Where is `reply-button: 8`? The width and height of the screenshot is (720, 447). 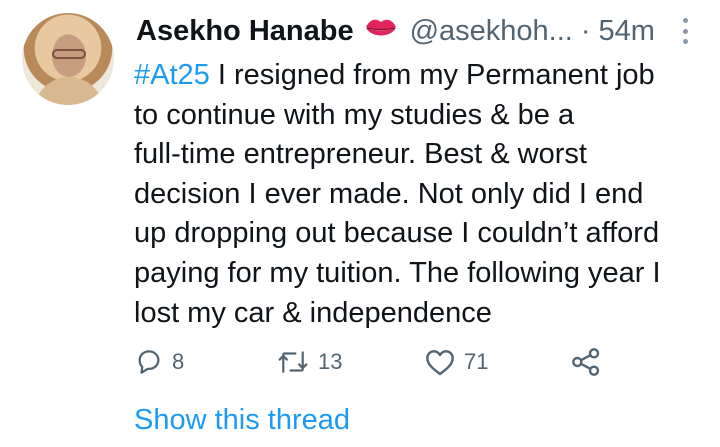 reply-button: 8 is located at coordinates (159, 362).